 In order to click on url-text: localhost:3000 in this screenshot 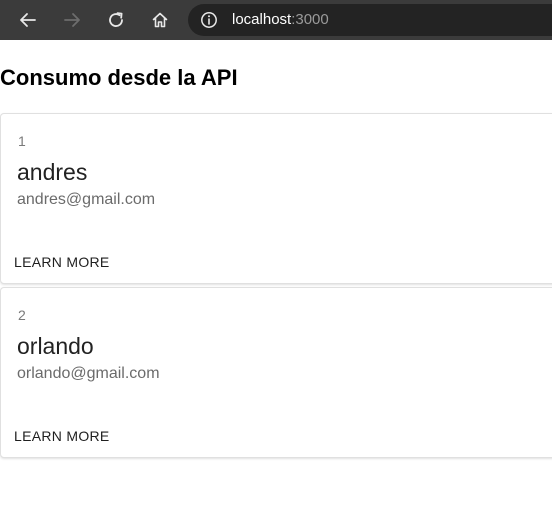, I will do `click(280, 20)`.